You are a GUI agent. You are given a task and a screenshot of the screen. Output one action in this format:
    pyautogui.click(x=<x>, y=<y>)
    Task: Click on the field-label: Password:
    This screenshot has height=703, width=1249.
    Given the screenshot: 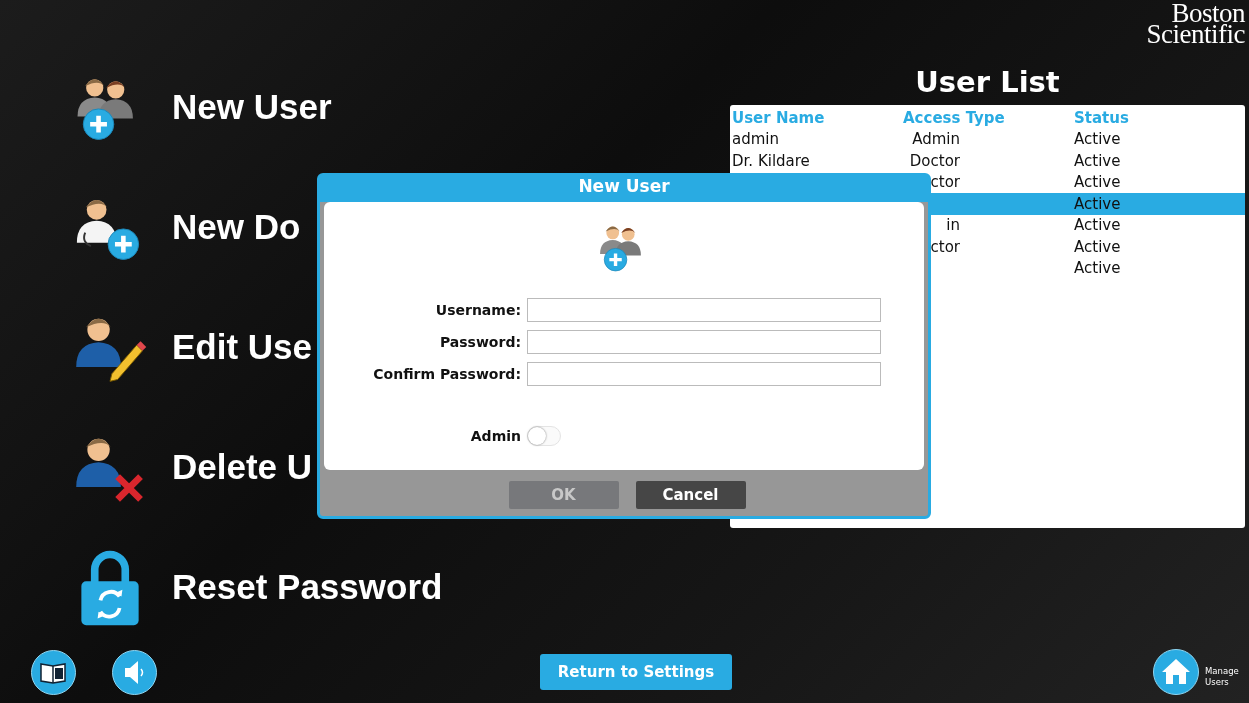 What is the action you would take?
    pyautogui.click(x=479, y=342)
    